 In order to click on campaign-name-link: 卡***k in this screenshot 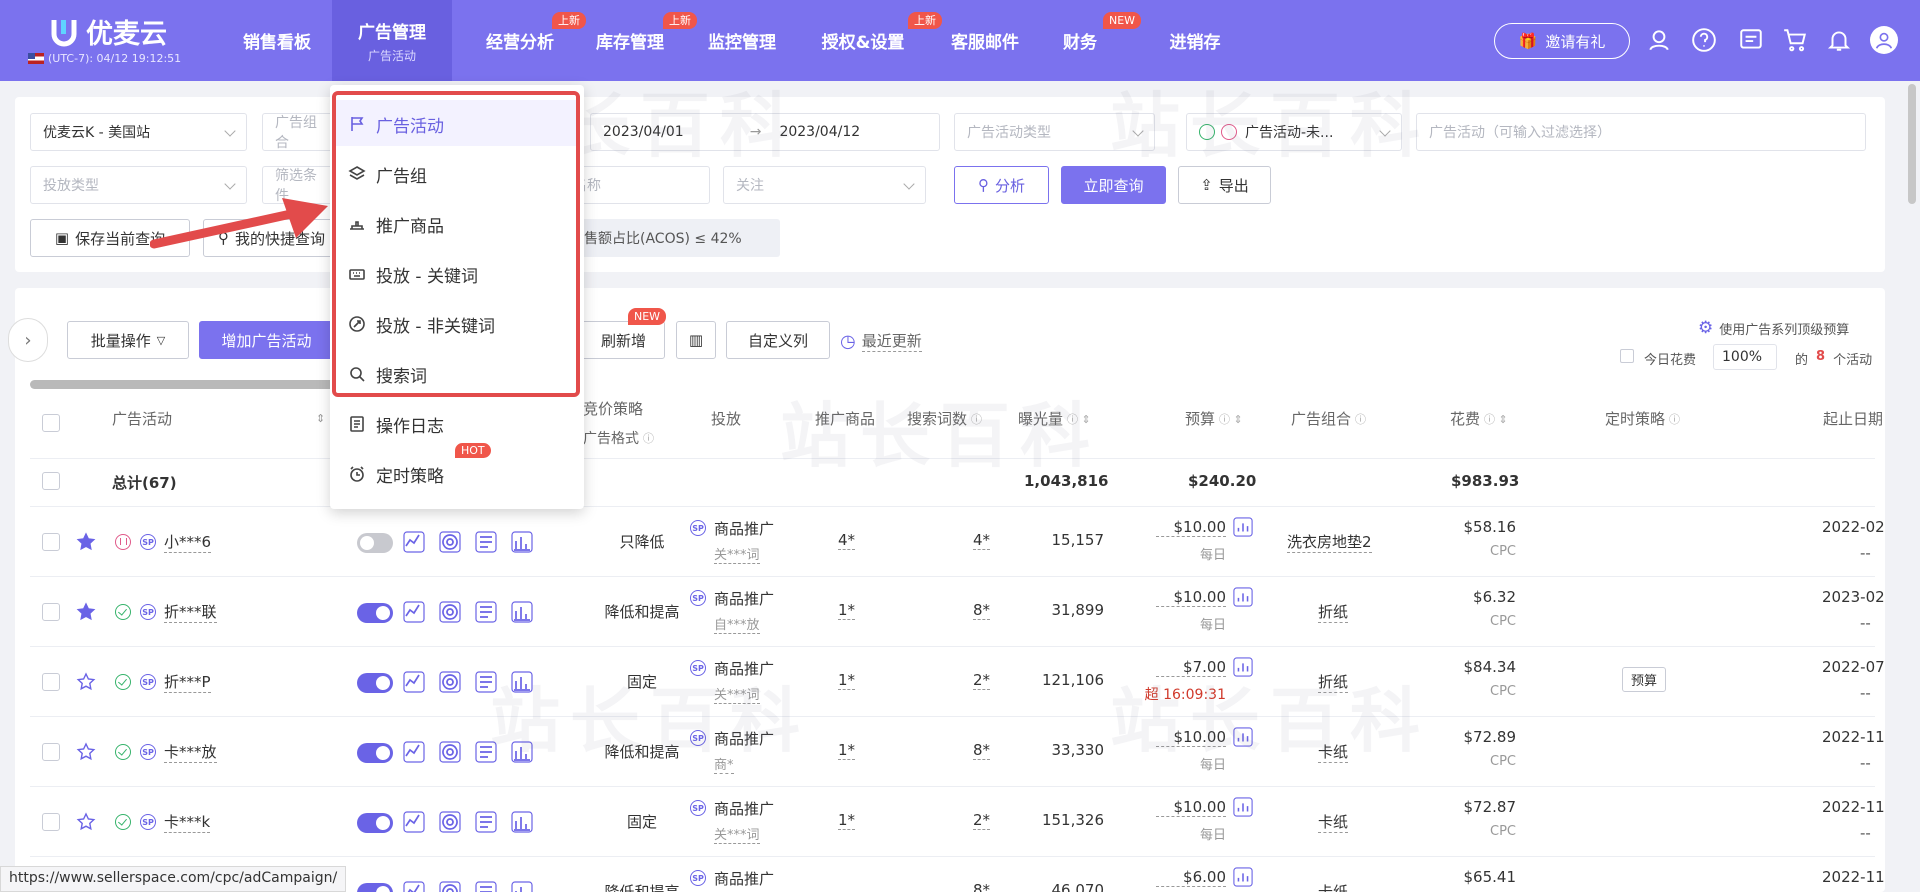, I will do `click(187, 822)`.